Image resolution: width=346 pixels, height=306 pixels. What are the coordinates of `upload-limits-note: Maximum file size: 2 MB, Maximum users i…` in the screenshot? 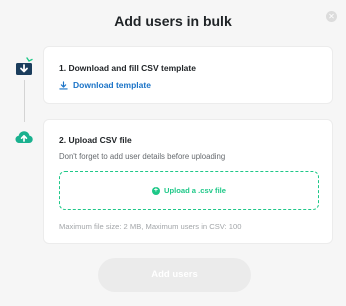 It's located at (150, 226).